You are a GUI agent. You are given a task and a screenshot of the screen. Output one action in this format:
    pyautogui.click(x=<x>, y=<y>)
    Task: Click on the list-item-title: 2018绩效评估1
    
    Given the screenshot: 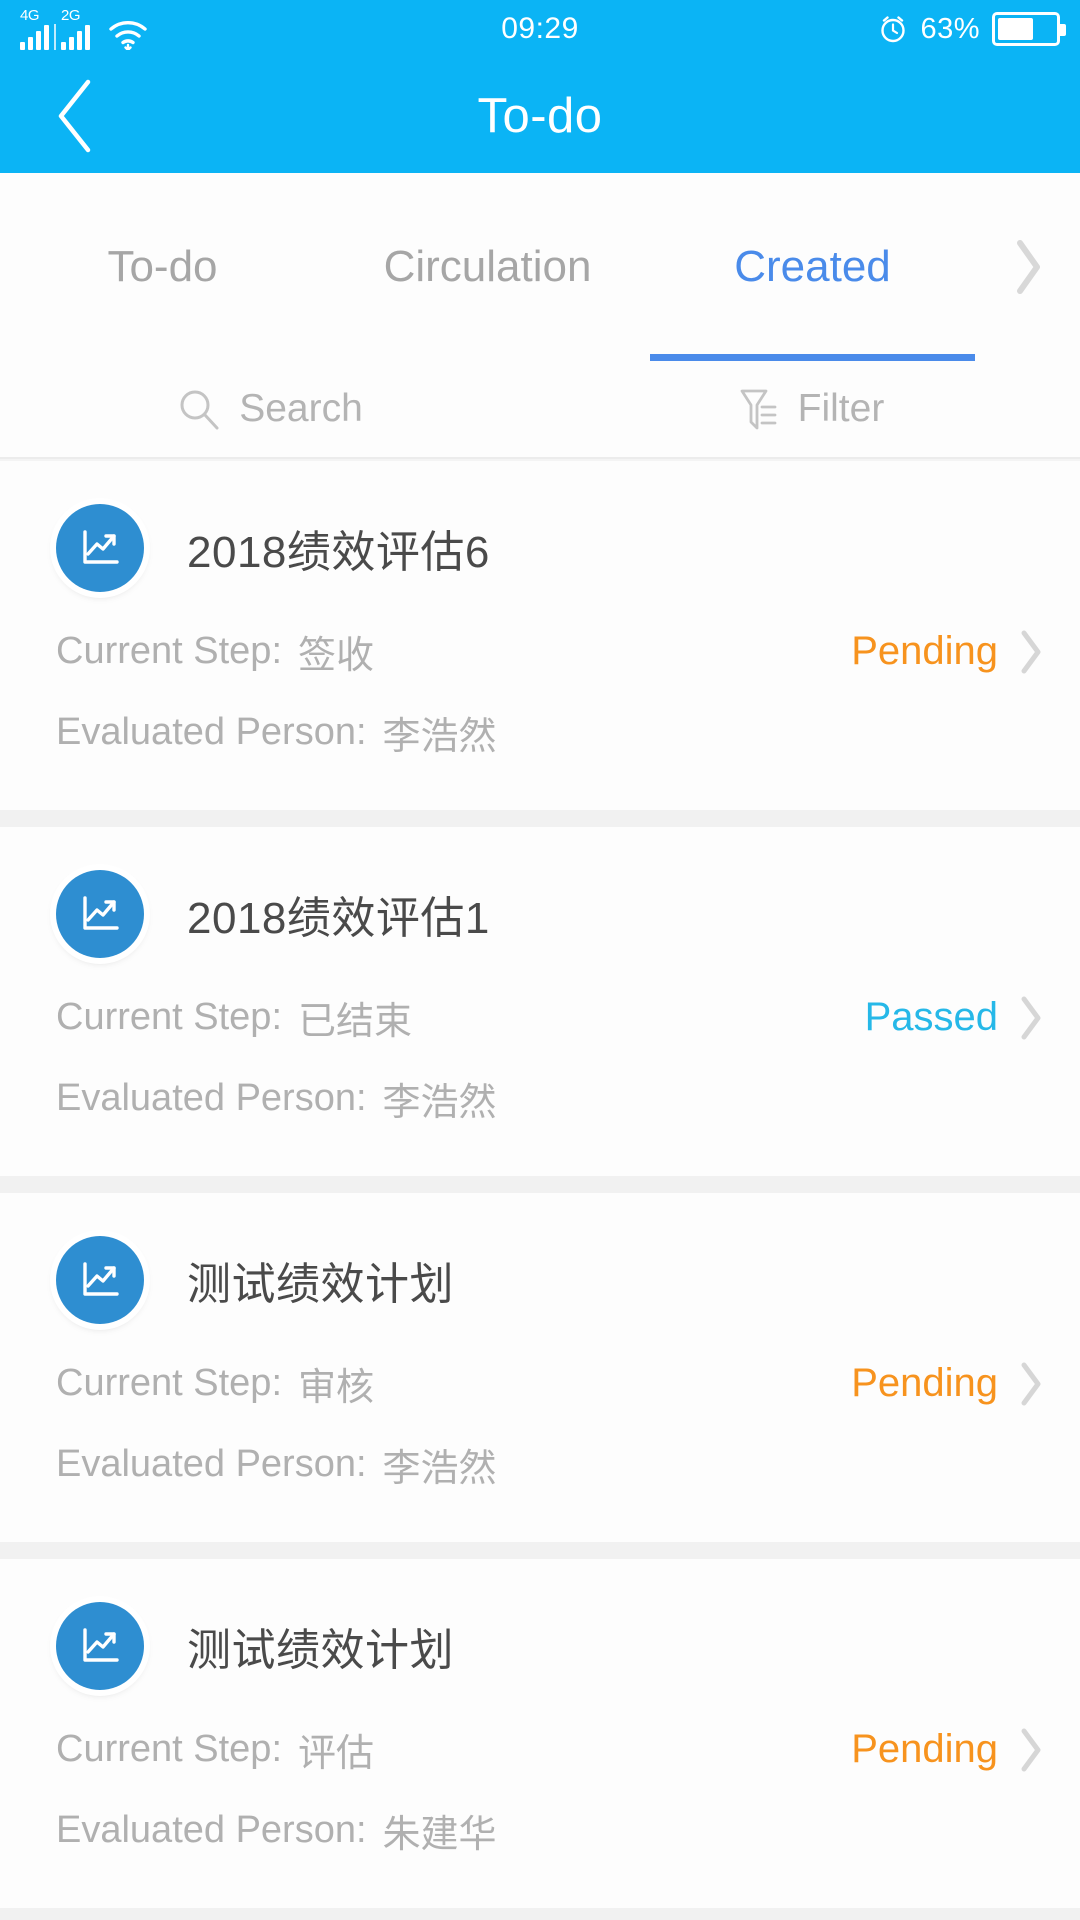 What is the action you would take?
    pyautogui.click(x=338, y=918)
    